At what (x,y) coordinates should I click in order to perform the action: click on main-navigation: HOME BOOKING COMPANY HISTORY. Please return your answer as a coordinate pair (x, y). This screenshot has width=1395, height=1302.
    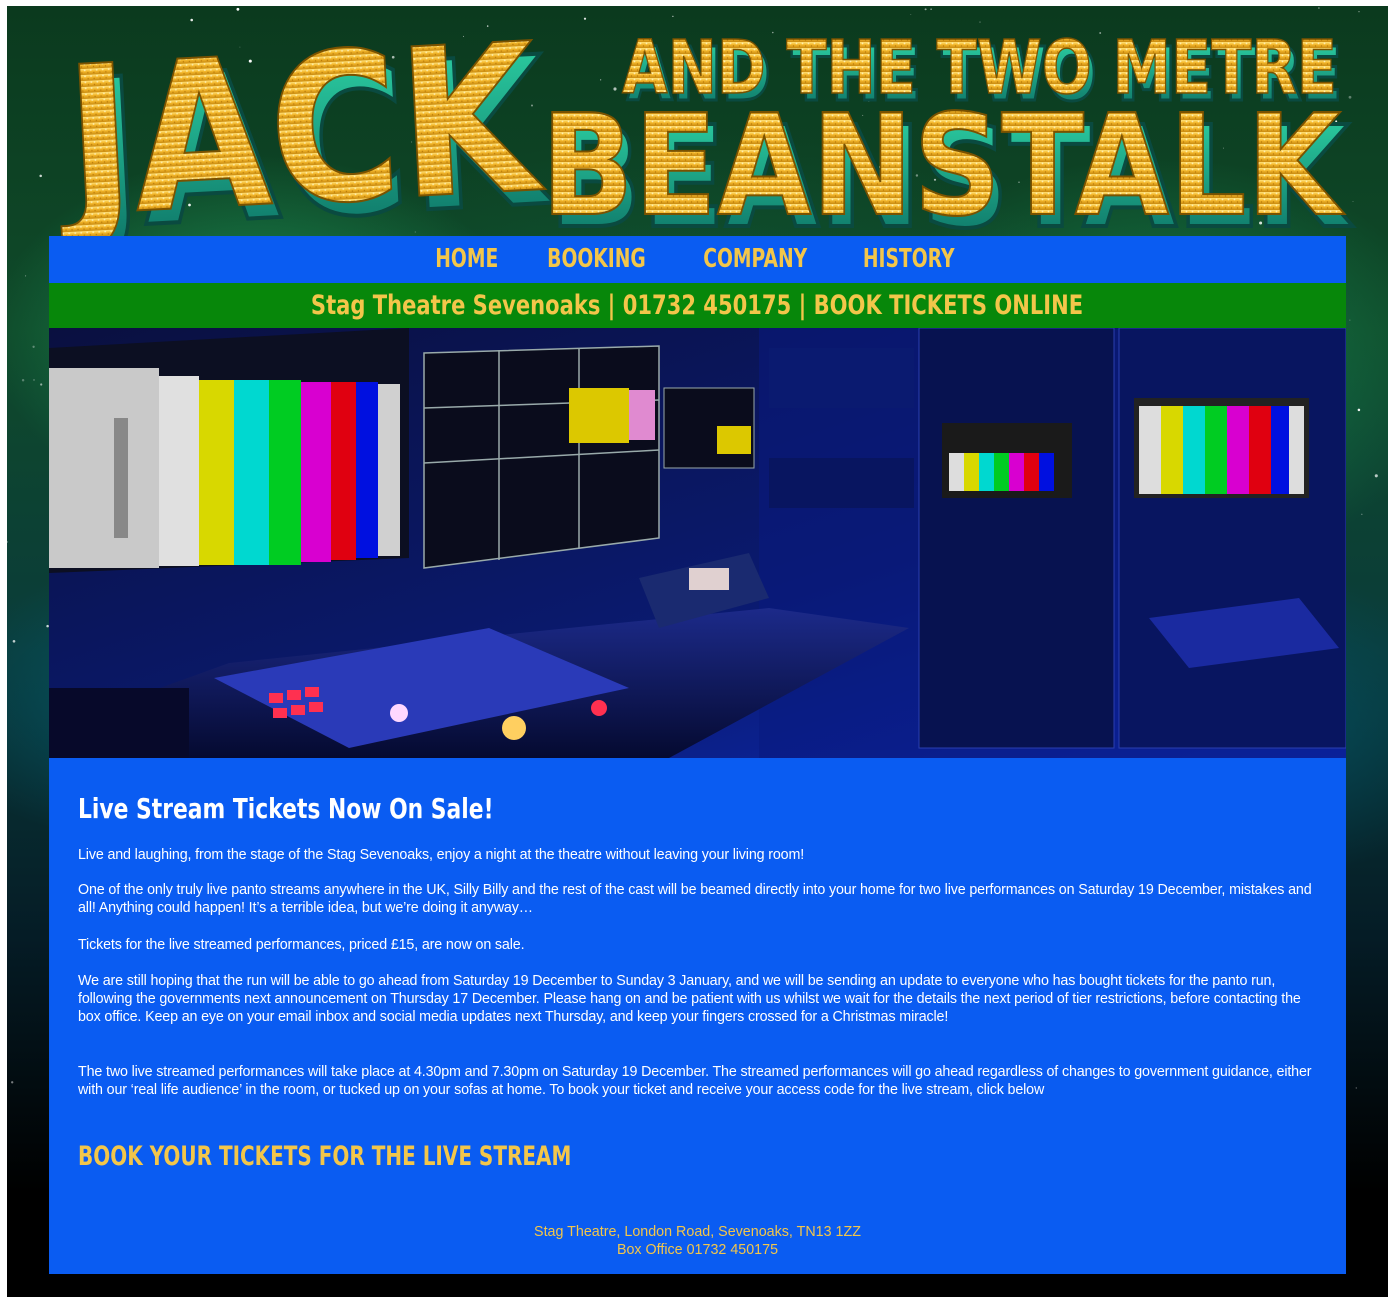
    Looking at the image, I should click on (697, 259).